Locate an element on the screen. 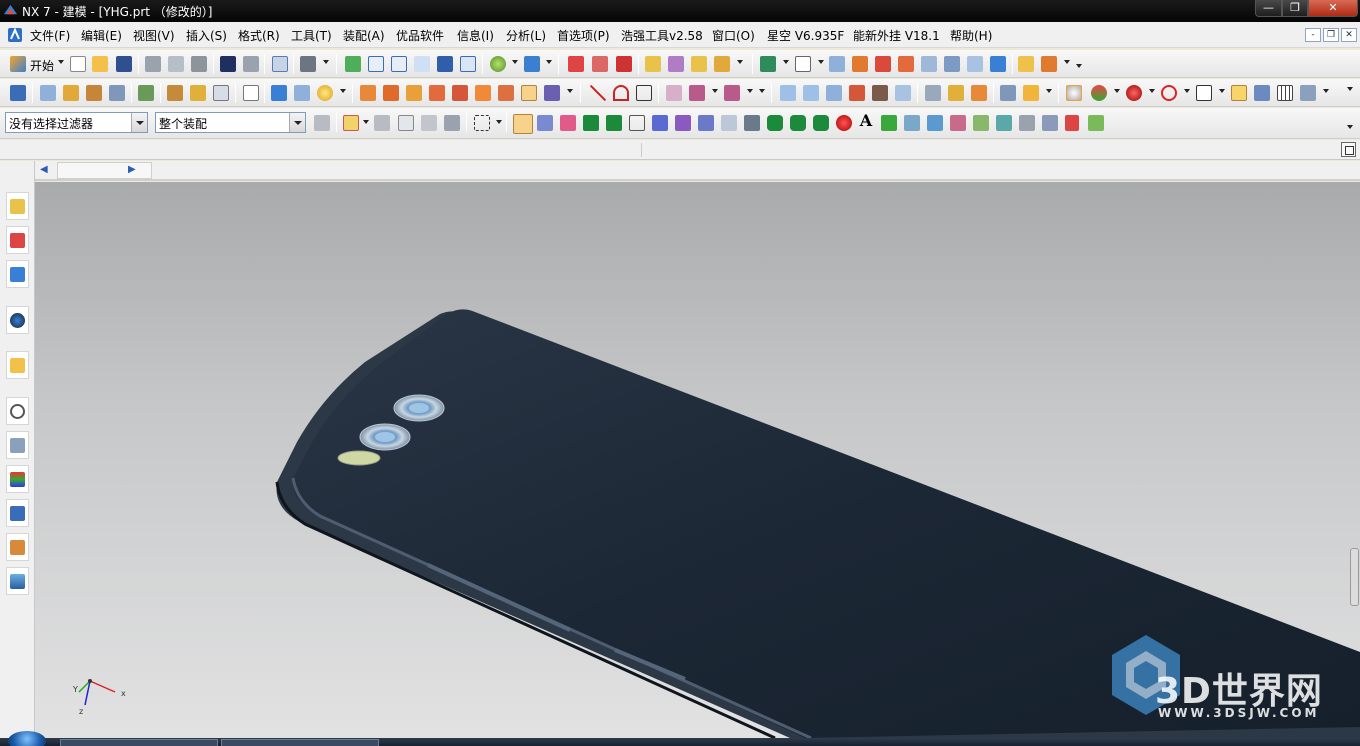 The image size is (1360, 746). part-navigator-icon is located at coordinates (18, 93).